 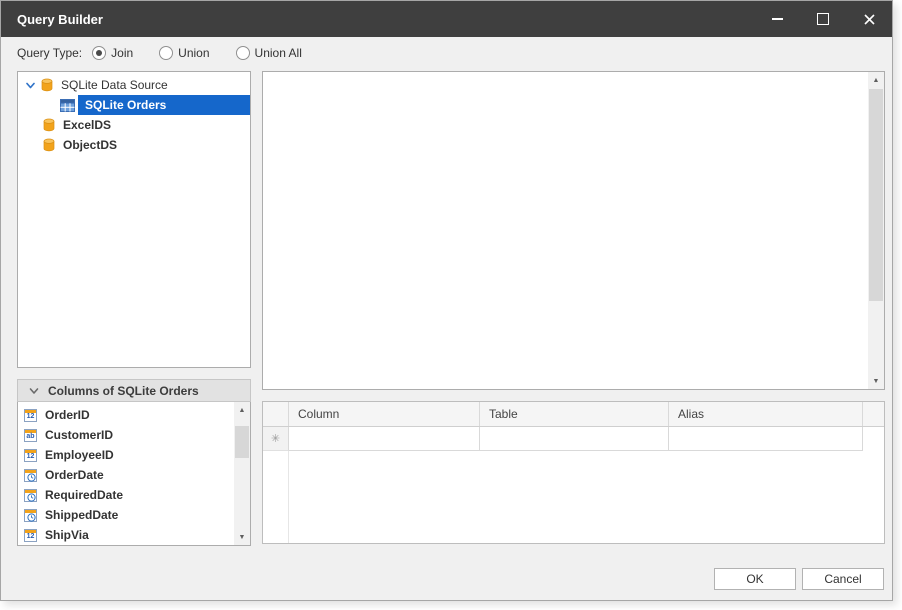 I want to click on radio-join-label: Join, so click(x=122, y=53).